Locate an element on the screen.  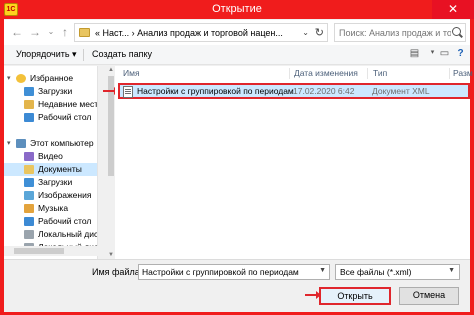
star-icon is located at coordinates (21, 78).